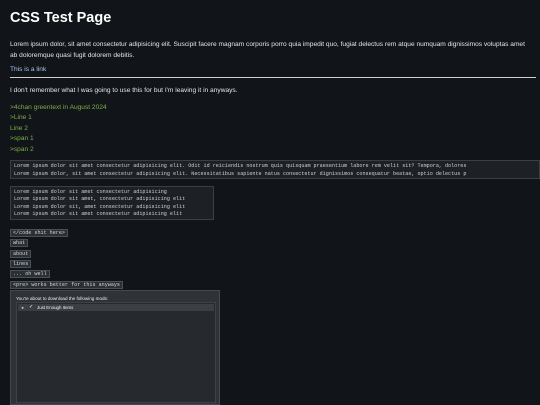 Image resolution: width=540 pixels, height=405 pixels. What do you see at coordinates (23, 307) in the screenshot?
I see `expand-arrow-icon: ►` at bounding box center [23, 307].